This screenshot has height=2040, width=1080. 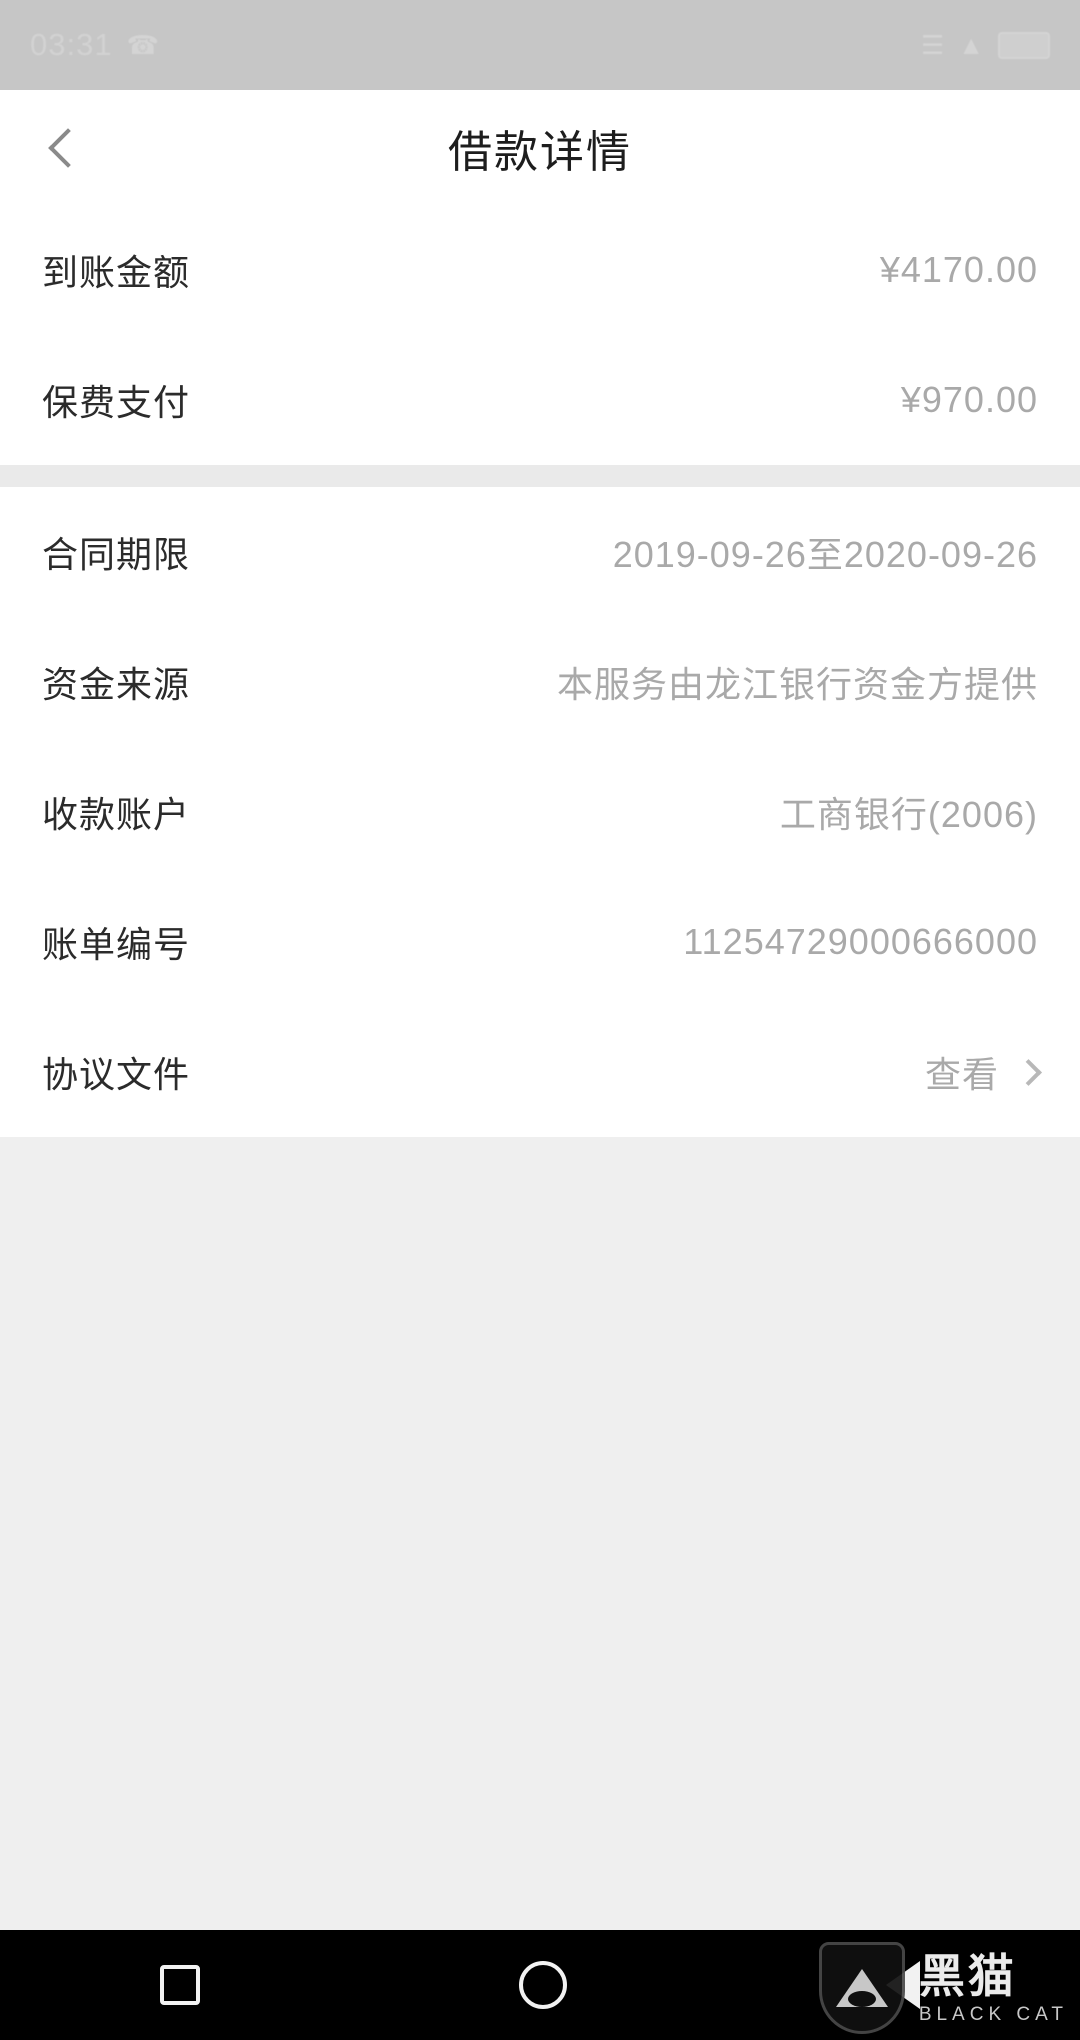 I want to click on row-value: 本服务由龙江银行资金方提供, so click(x=797, y=684).